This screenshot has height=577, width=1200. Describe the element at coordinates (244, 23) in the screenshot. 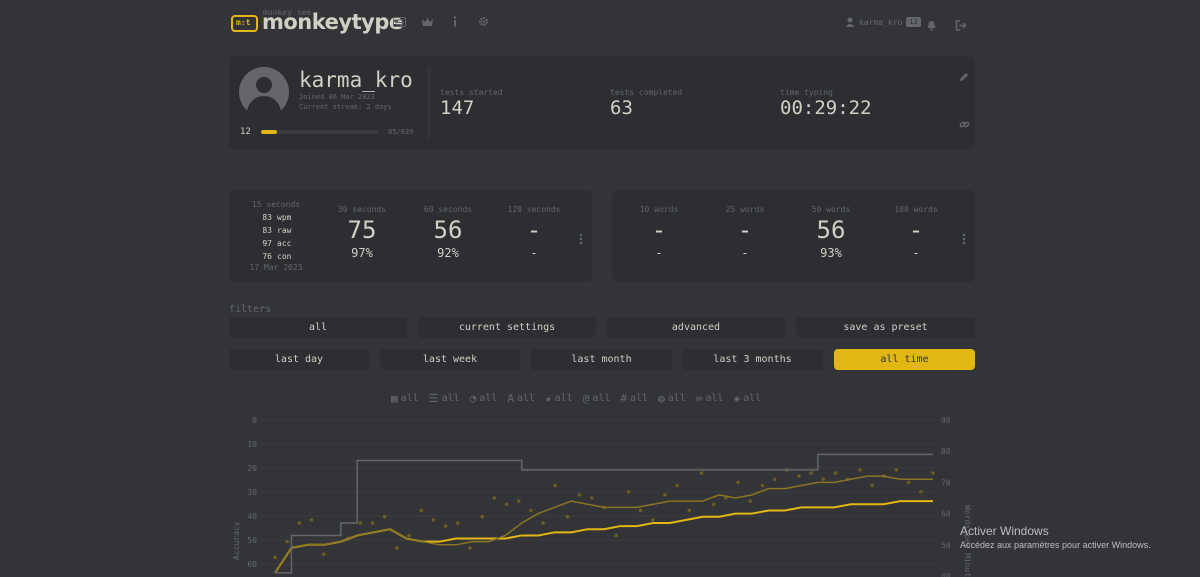

I see `logo-icon: m:t` at that location.